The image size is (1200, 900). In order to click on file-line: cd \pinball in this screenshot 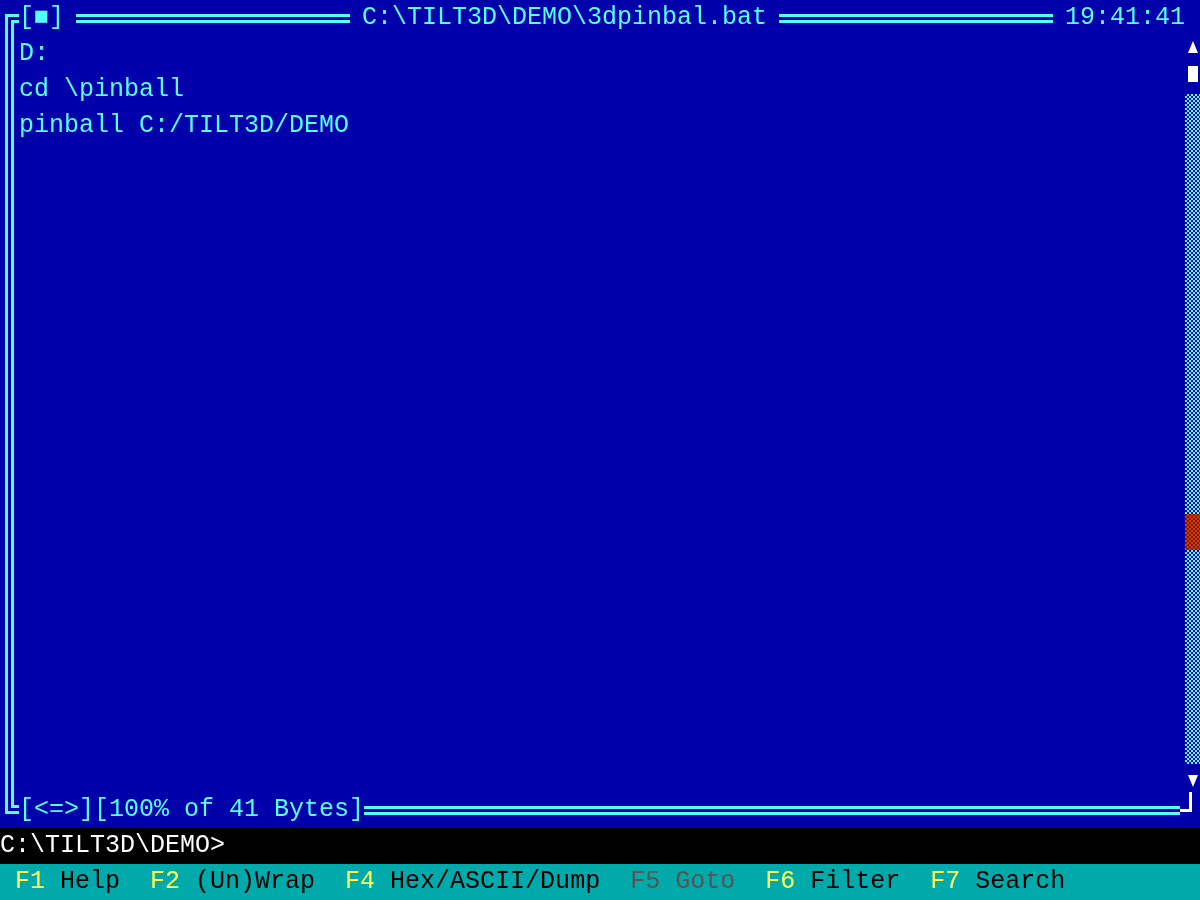, I will do `click(102, 90)`.